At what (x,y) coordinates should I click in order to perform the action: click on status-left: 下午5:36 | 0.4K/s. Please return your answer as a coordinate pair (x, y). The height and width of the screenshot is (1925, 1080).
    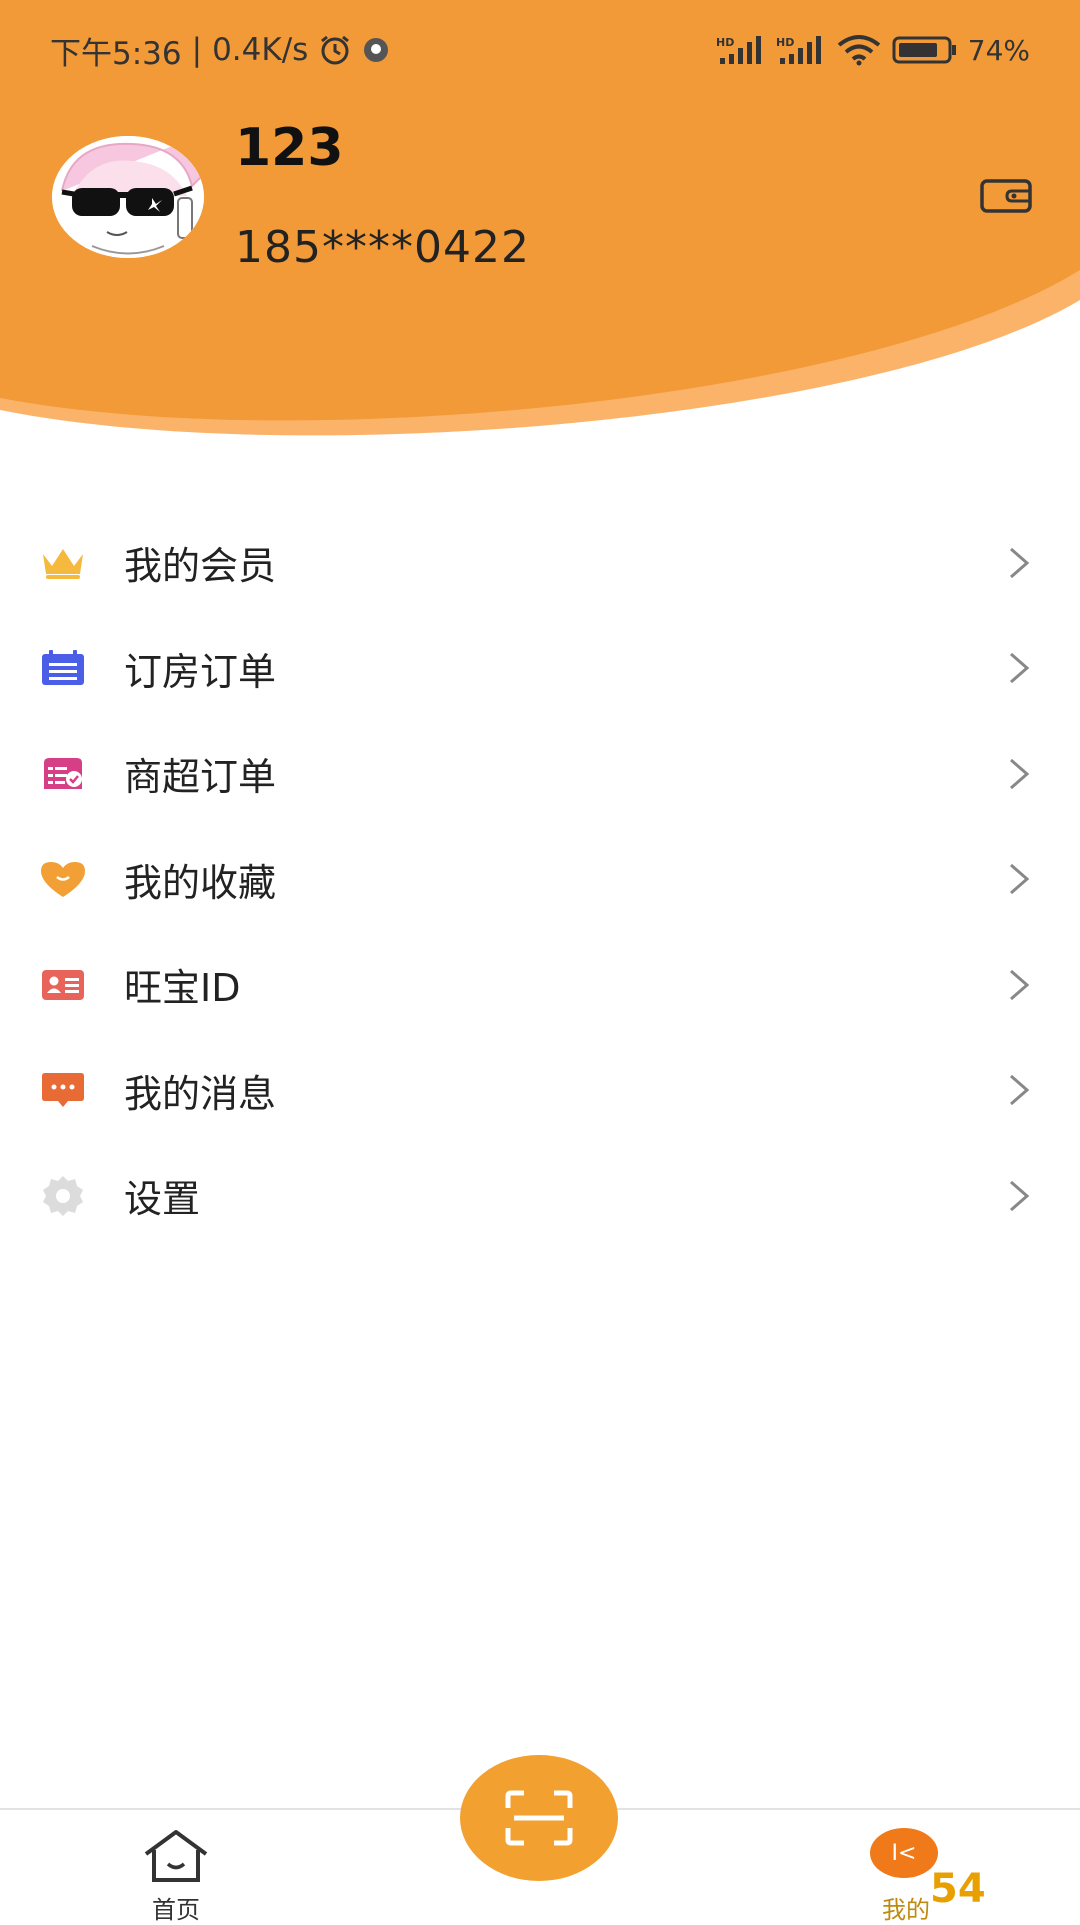
    Looking at the image, I should click on (220, 50).